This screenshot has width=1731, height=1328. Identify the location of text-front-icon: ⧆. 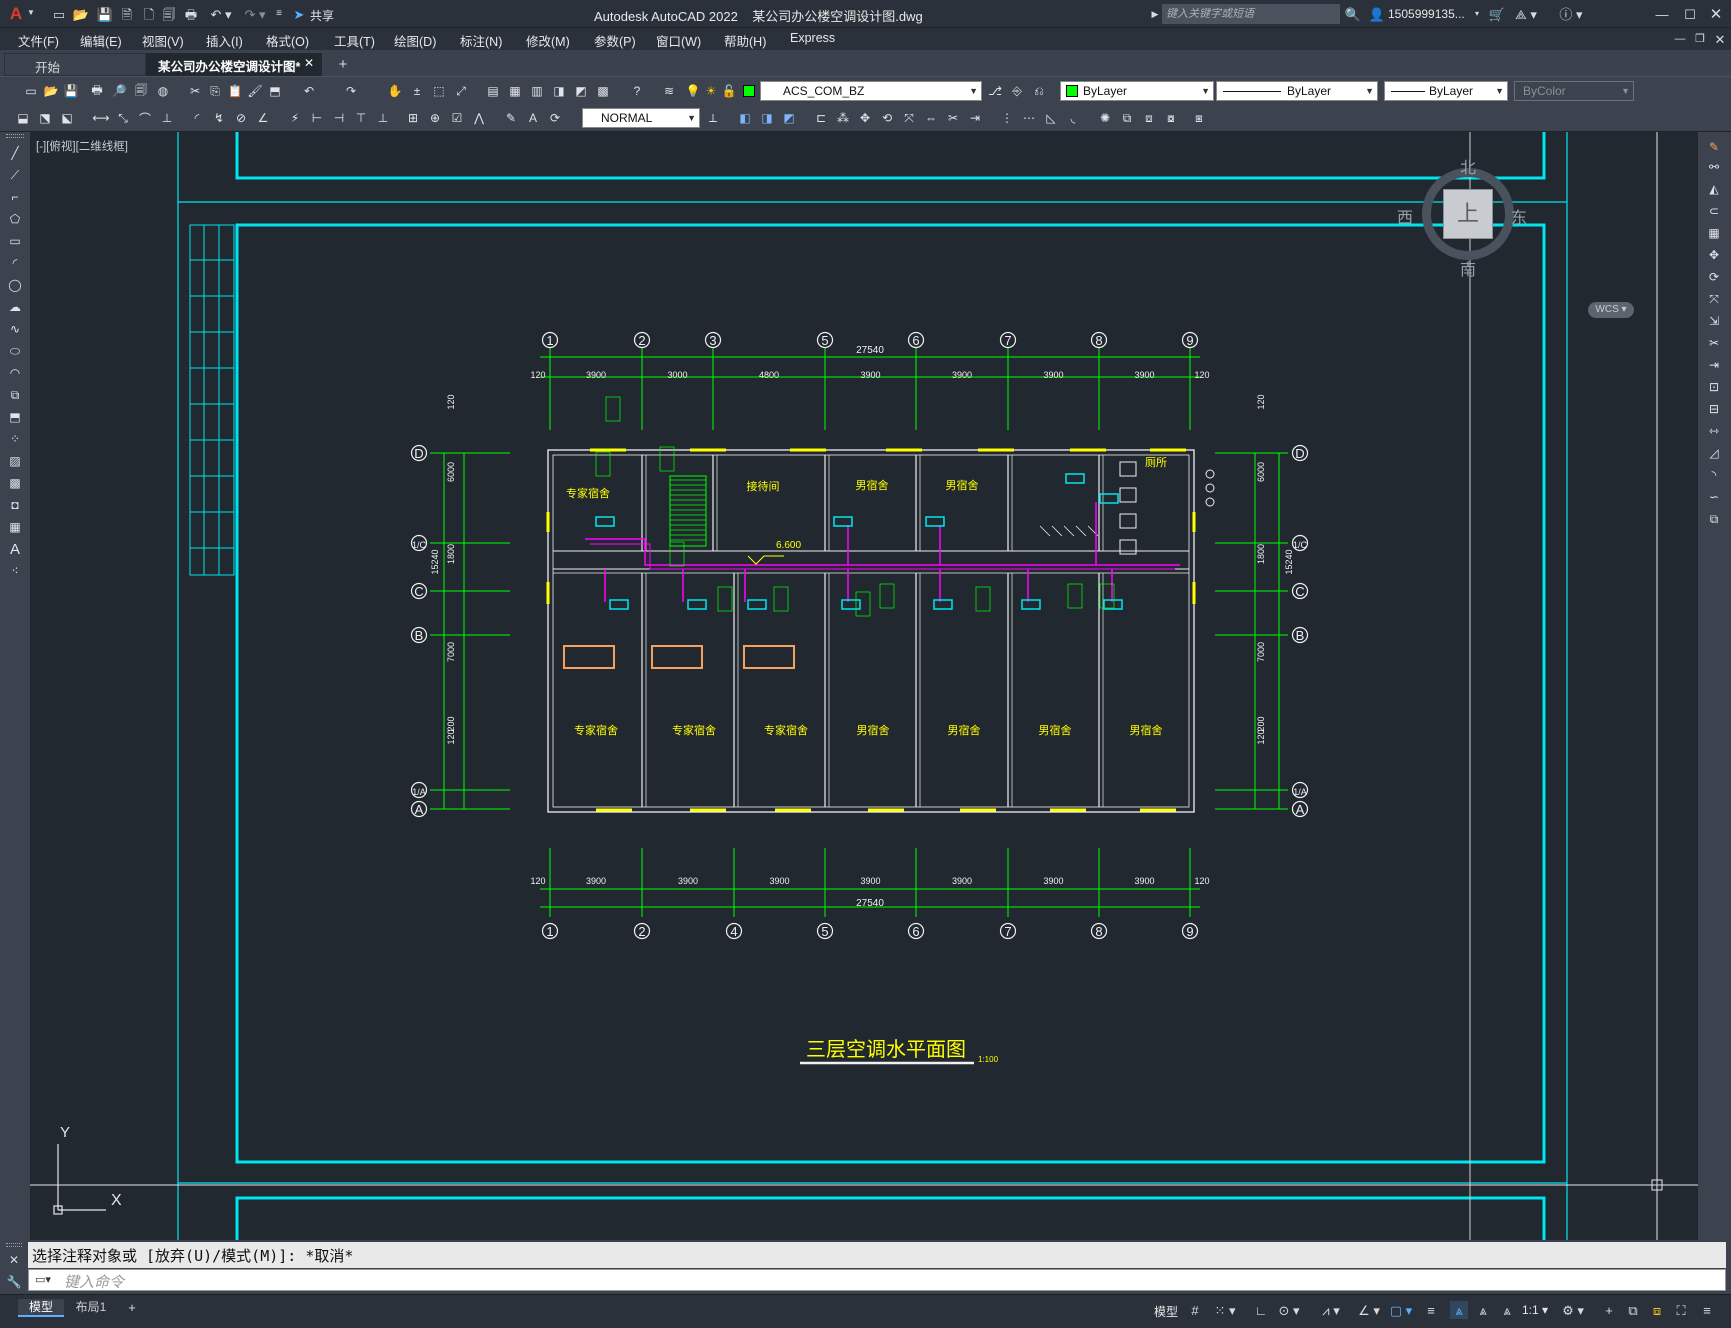
(1199, 118).